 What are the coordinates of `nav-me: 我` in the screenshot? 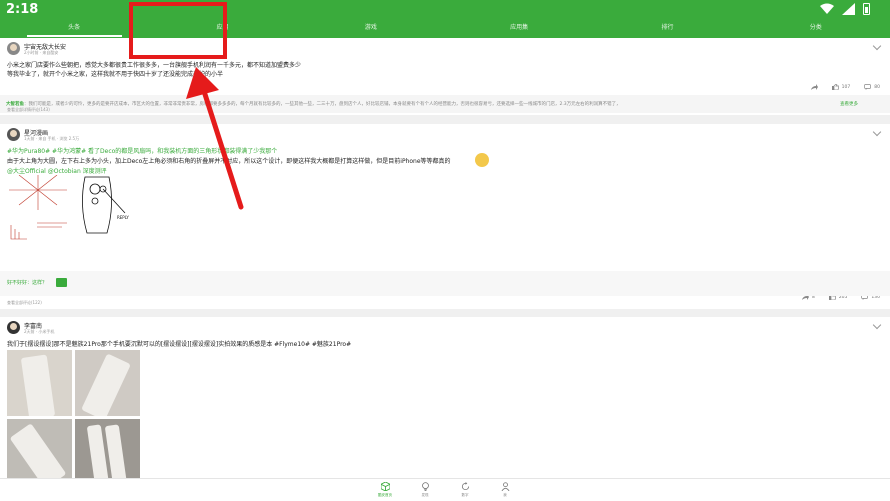 It's located at (505, 490).